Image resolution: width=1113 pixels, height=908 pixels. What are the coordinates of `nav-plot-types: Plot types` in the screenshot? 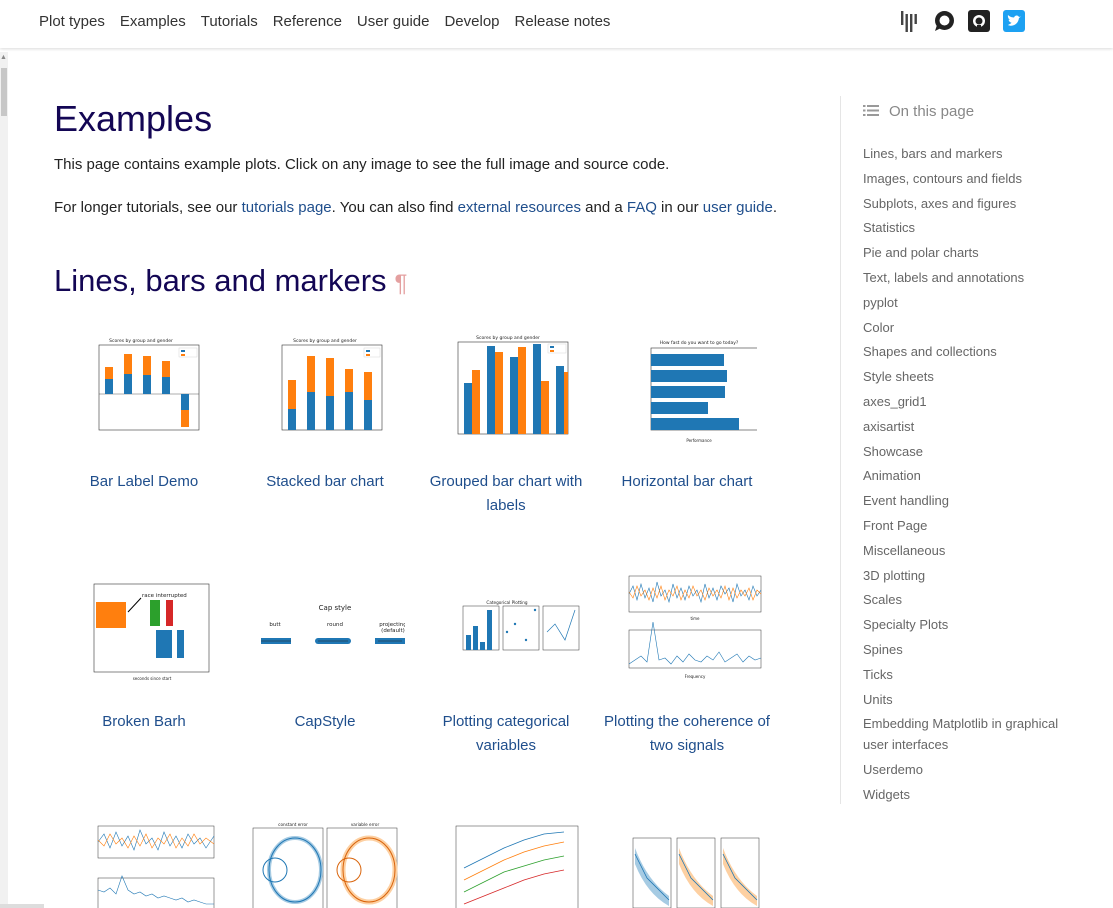 It's located at (72, 21).